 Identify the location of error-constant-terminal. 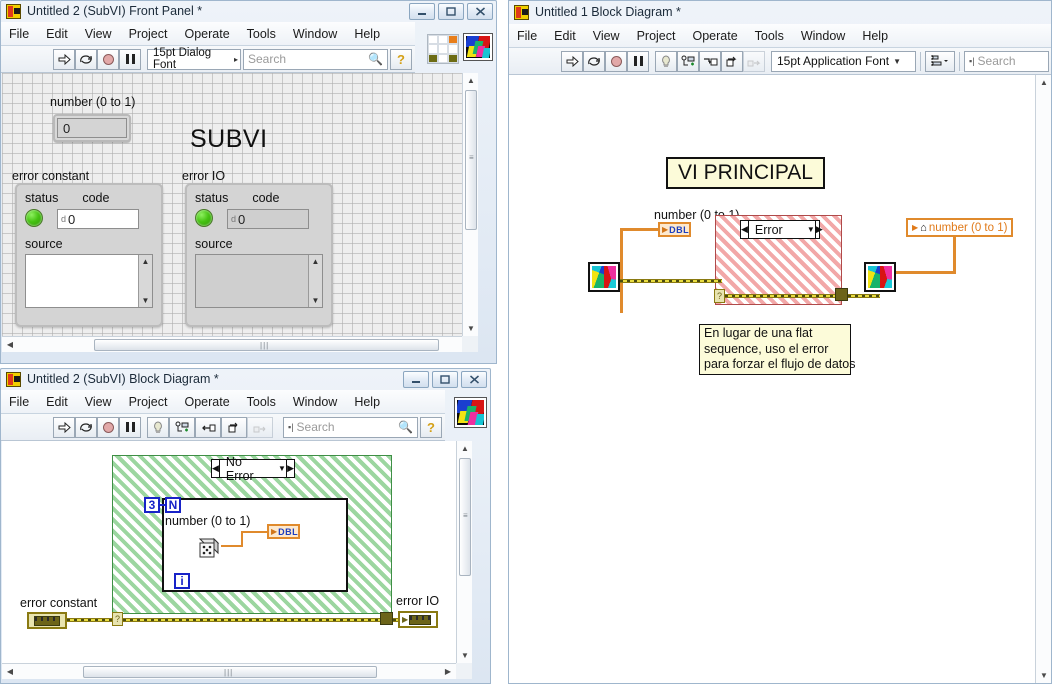
(47, 620).